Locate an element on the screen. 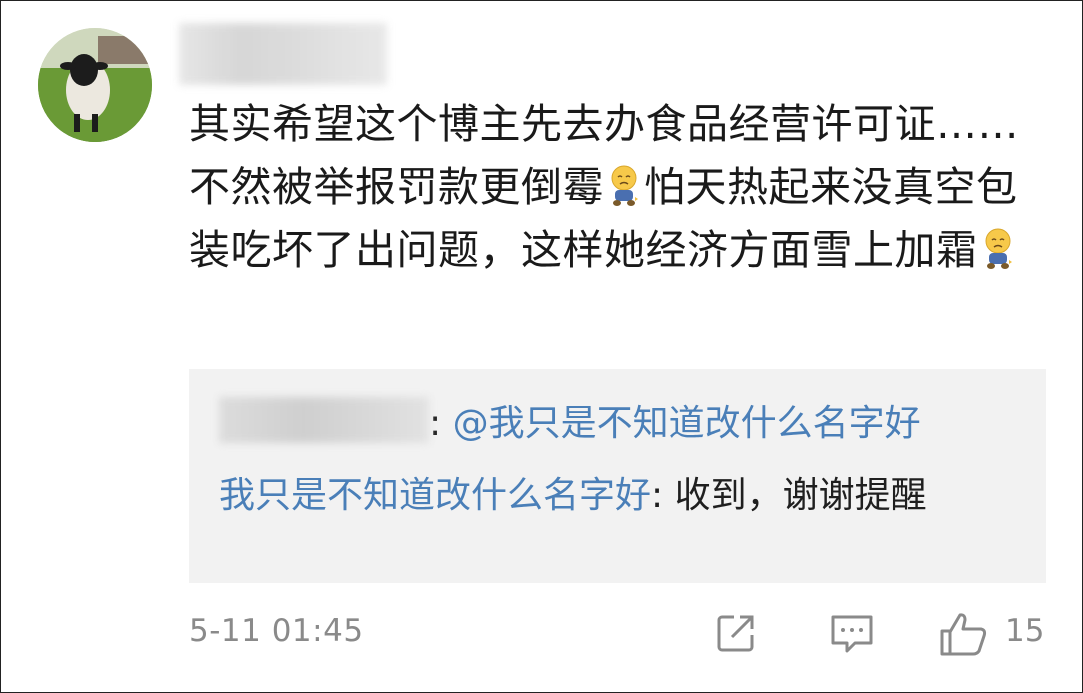  reply-author-link: 我只是不知道改什么名字好 is located at coordinates (435, 495).